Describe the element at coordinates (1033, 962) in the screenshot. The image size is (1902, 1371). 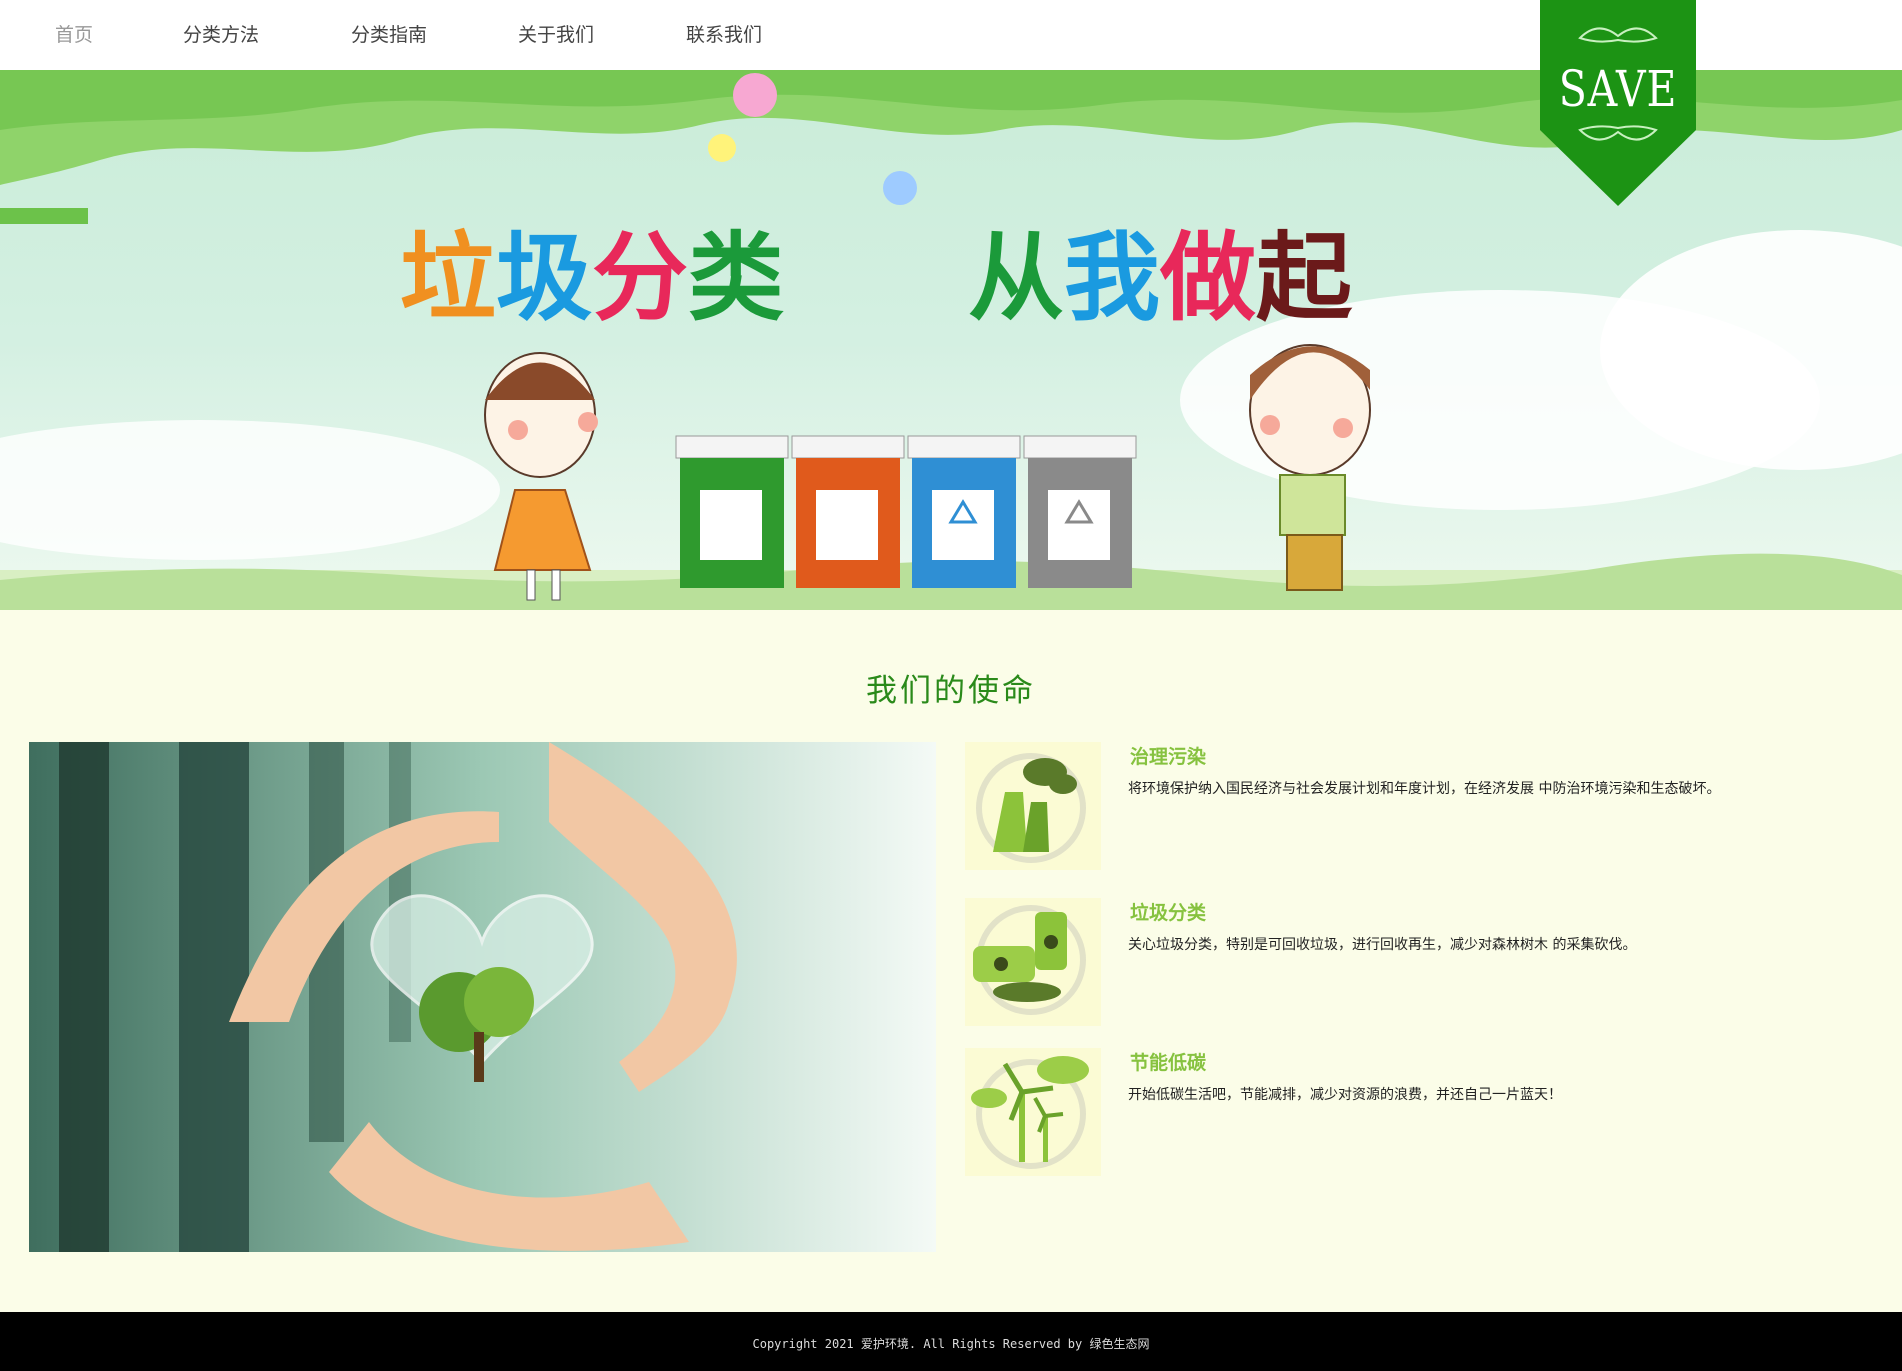
I see `barrel-waste-icon` at that location.